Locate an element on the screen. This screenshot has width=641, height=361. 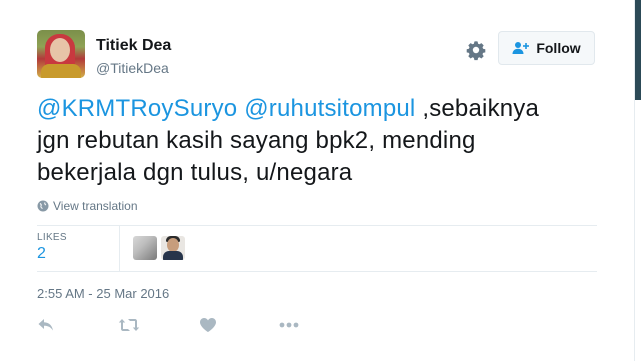
mention-link: @ruhutsitompul is located at coordinates (329, 108).